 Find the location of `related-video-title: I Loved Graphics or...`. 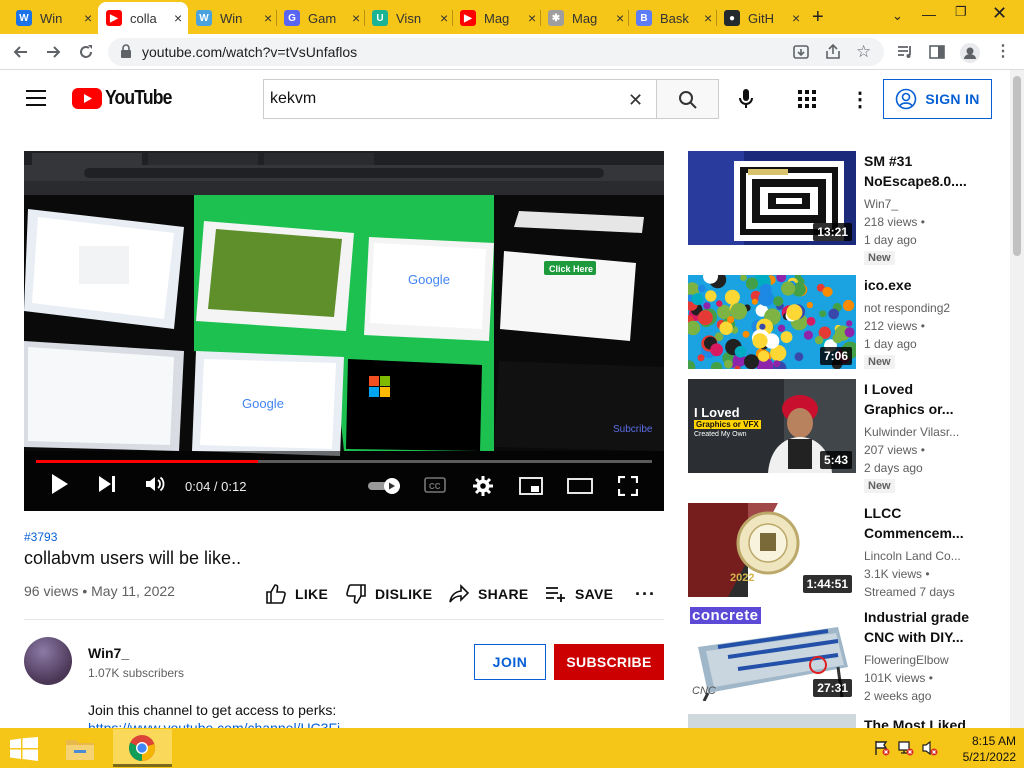

related-video-title: I Loved Graphics or... is located at coordinates (919, 399).